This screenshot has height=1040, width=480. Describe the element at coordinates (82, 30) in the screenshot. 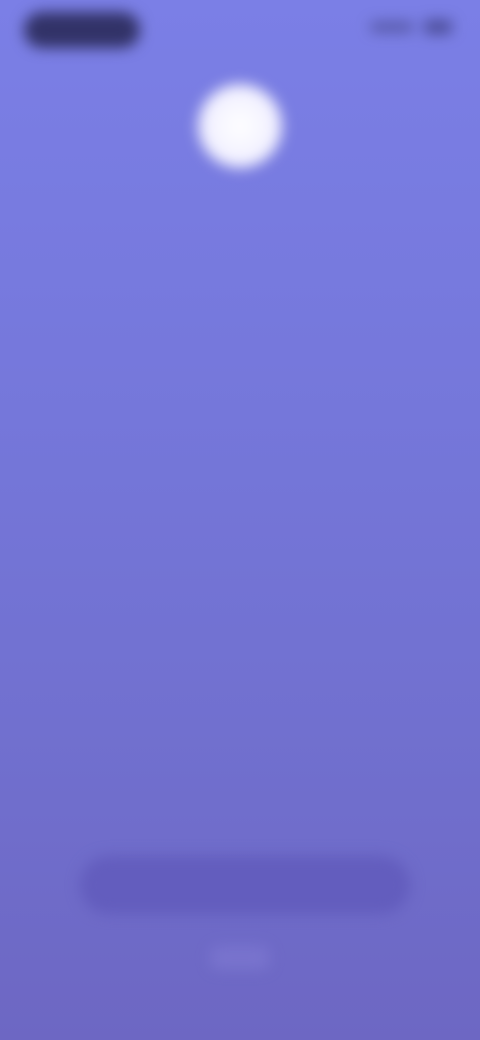

I see `status-pill-icon` at that location.